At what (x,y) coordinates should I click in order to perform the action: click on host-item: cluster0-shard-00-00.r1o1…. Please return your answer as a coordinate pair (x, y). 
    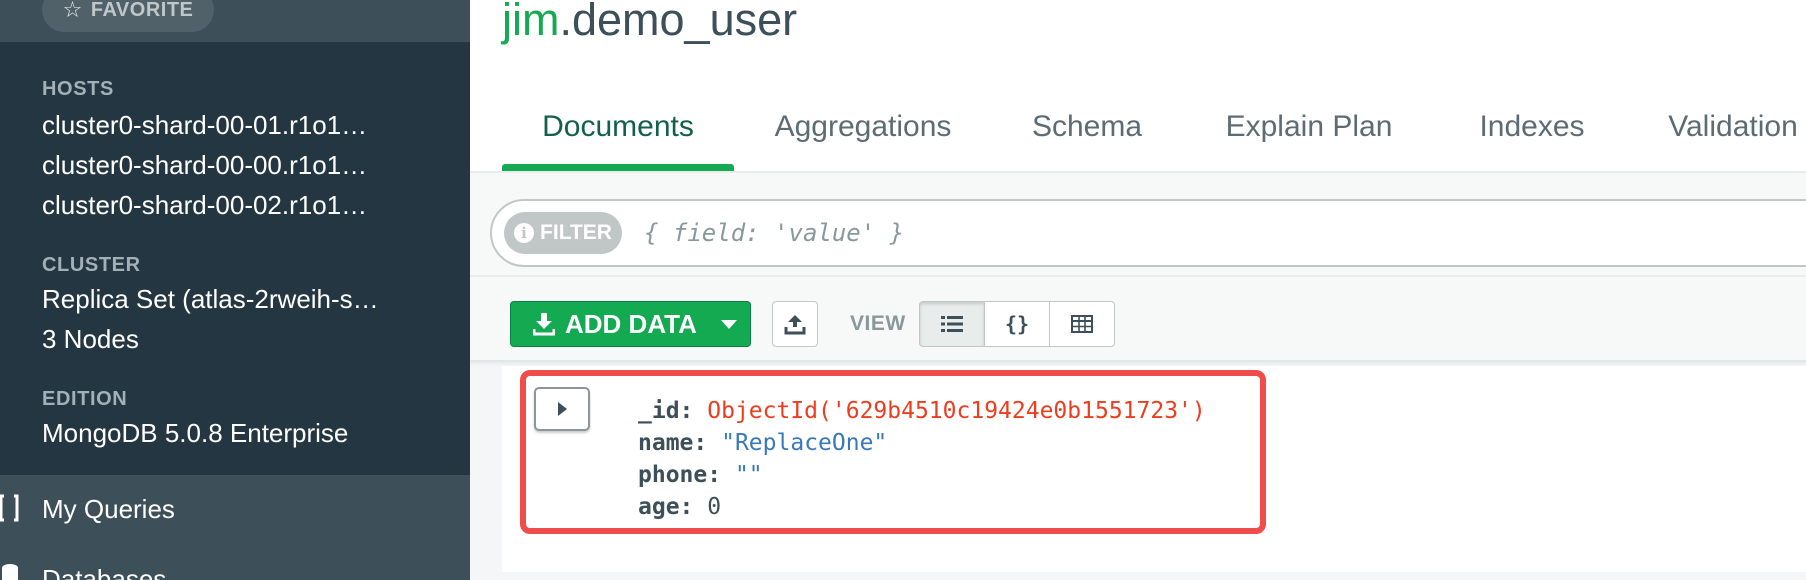
    Looking at the image, I should click on (205, 165).